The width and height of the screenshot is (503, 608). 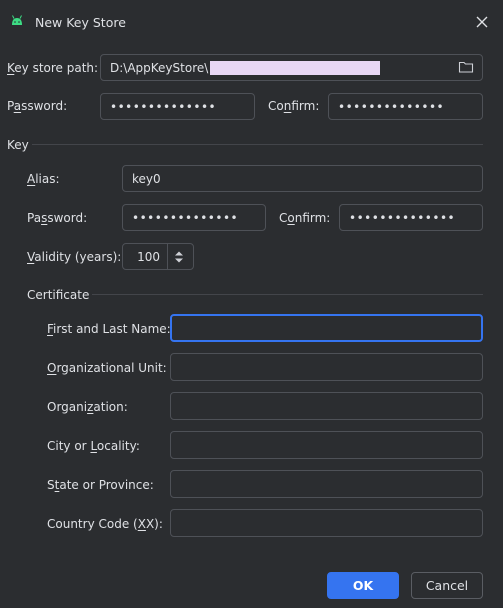 I want to click on spinner-arrows-icon, so click(x=179, y=257).